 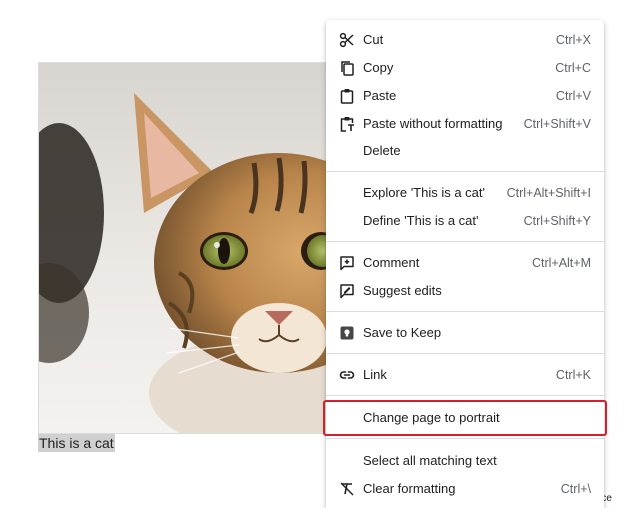 What do you see at coordinates (561, 262) in the screenshot?
I see `menu-item-shortcut: Ctrl+Alt+M` at bounding box center [561, 262].